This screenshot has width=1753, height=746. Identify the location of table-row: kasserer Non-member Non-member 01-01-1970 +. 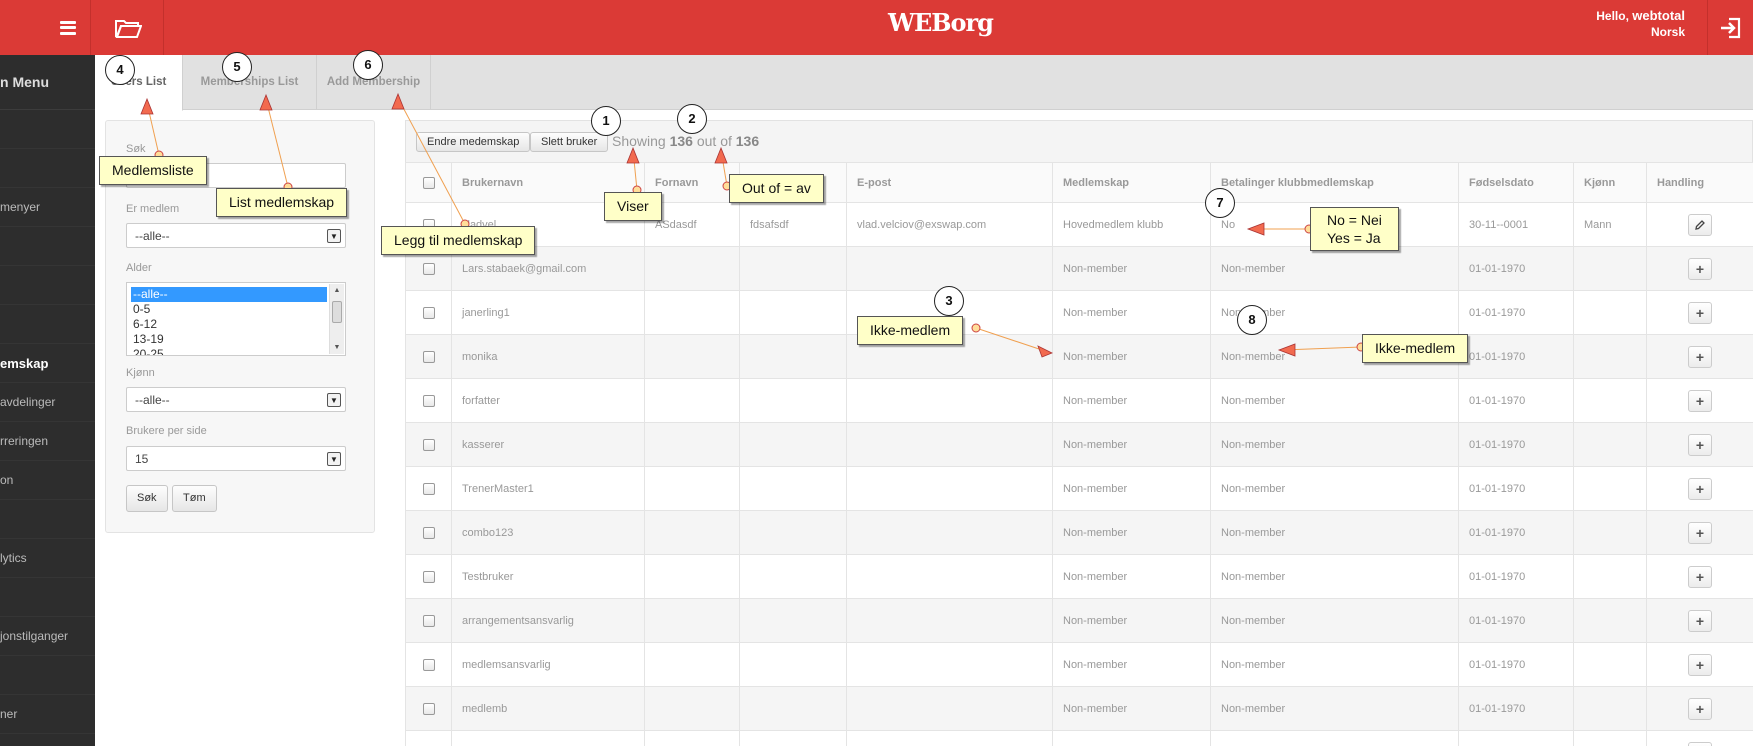
(1079, 444).